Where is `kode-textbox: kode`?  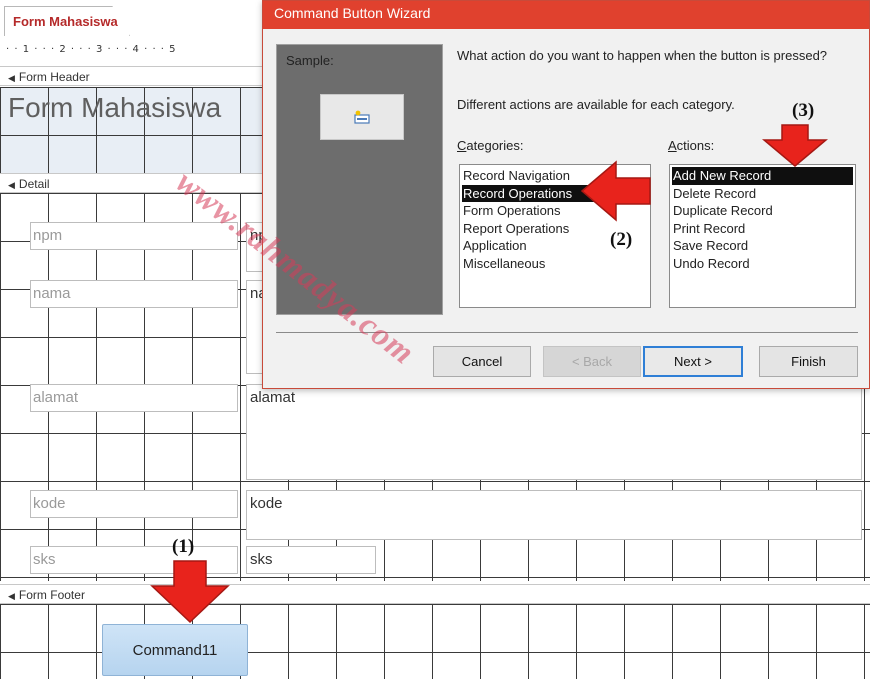
kode-textbox: kode is located at coordinates (554, 515).